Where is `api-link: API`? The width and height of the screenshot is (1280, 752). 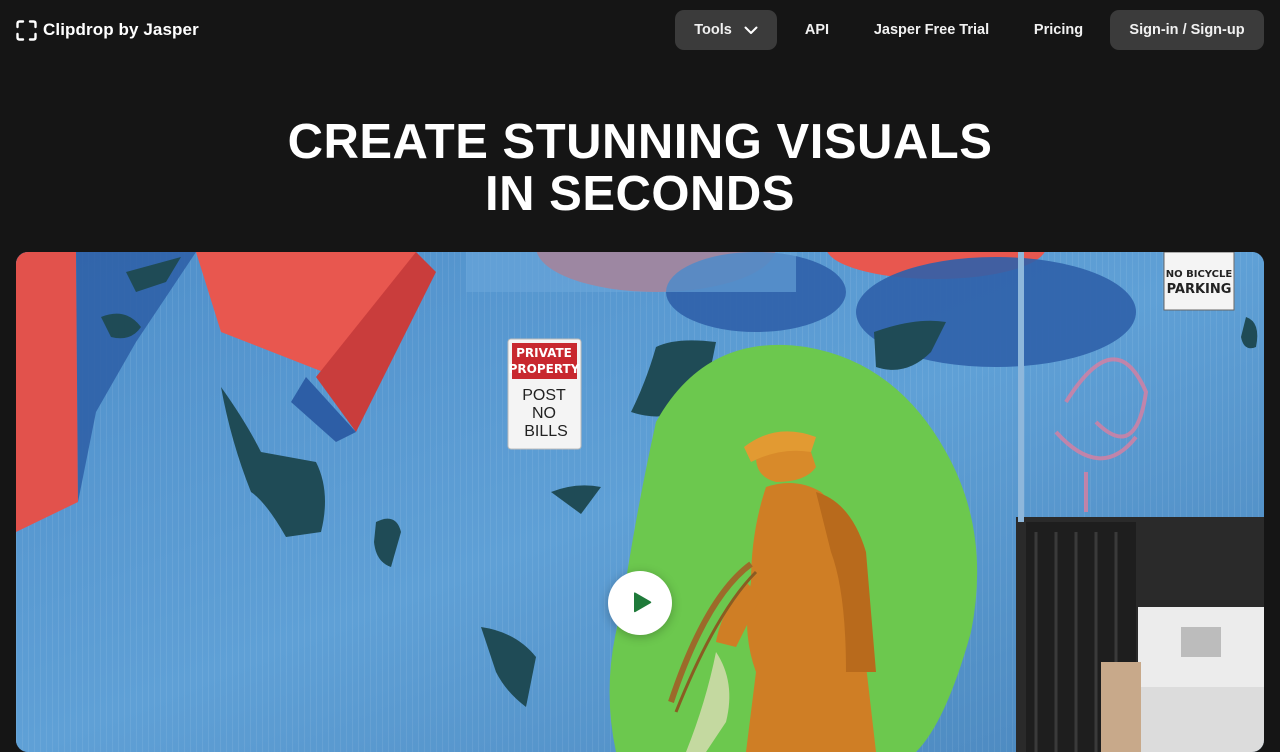 api-link: API is located at coordinates (817, 30).